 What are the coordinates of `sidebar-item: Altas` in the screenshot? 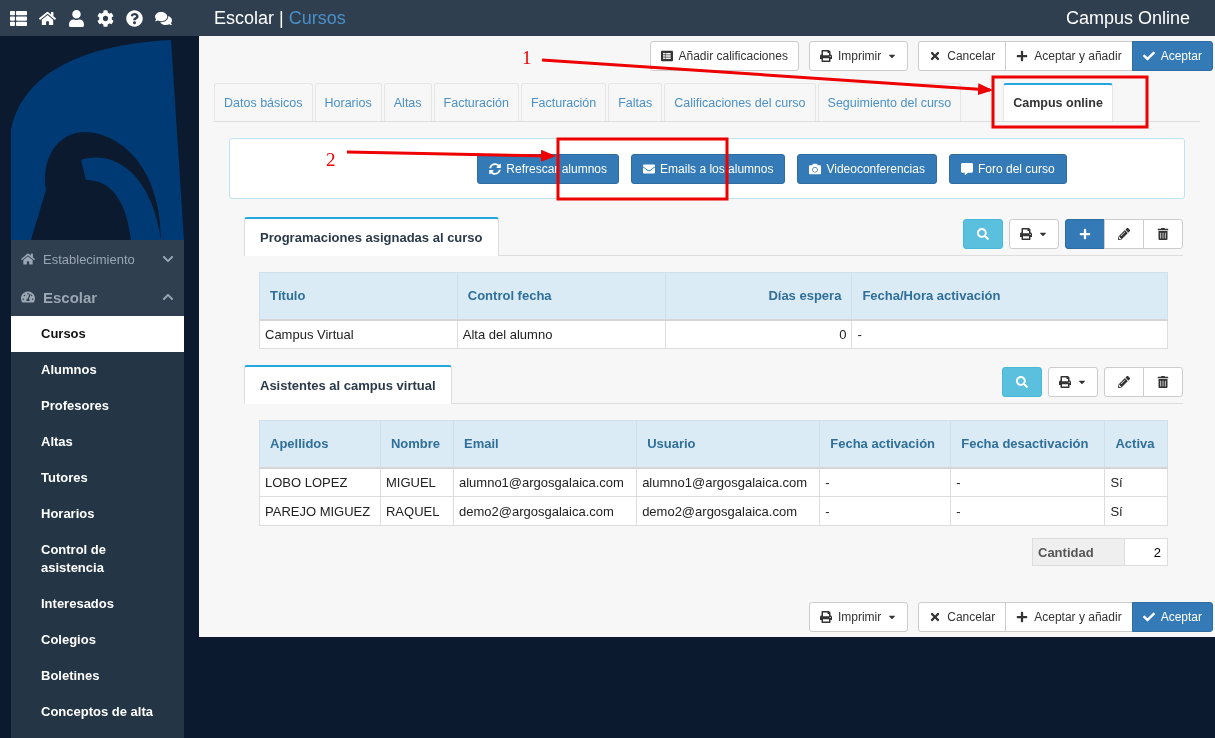 It's located at (97, 442).